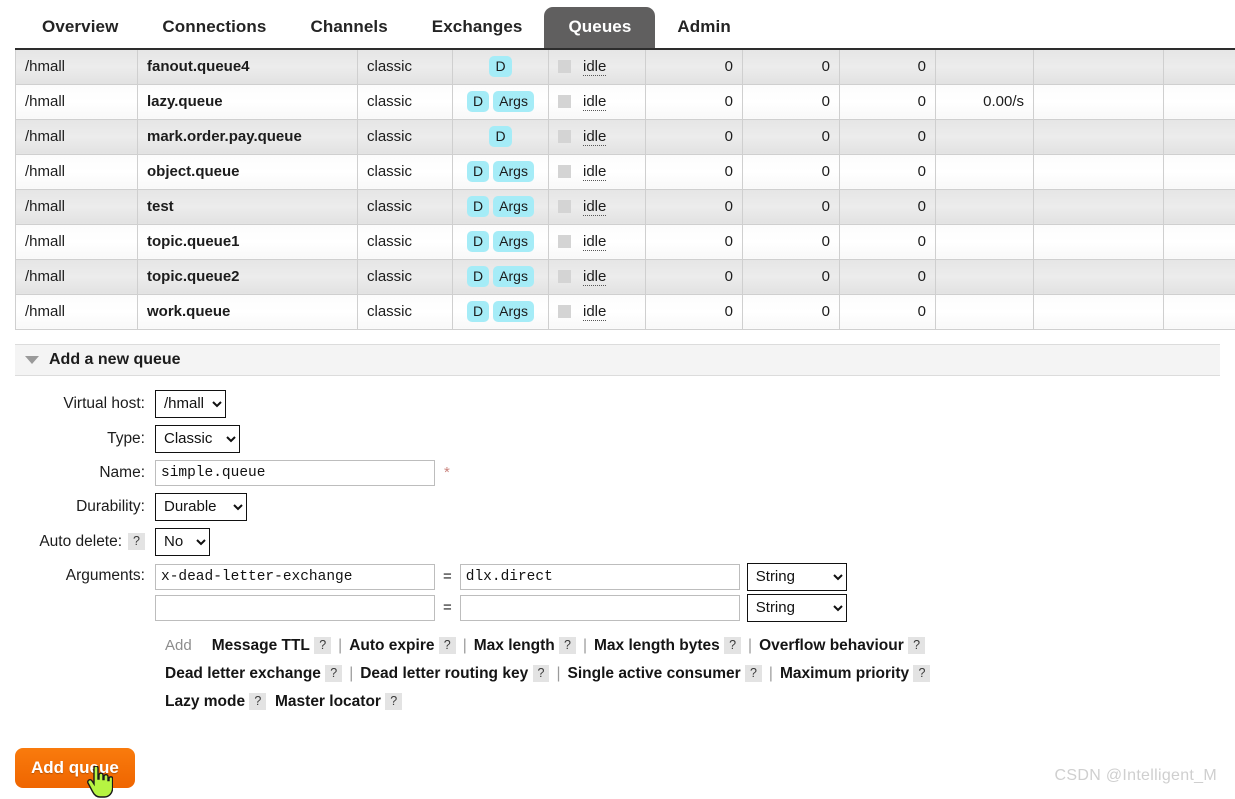  Describe the element at coordinates (654, 673) in the screenshot. I see `preset-single-active-consumer: Single active consumer` at that location.